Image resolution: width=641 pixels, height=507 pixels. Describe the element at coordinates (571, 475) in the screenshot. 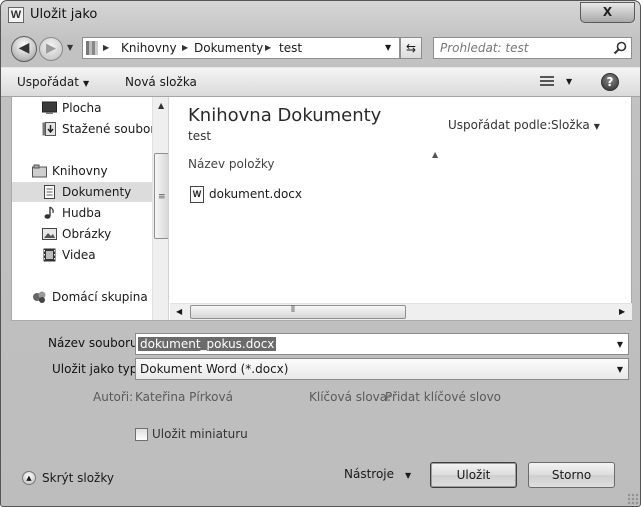

I see `cancel-button: Storno` at that location.